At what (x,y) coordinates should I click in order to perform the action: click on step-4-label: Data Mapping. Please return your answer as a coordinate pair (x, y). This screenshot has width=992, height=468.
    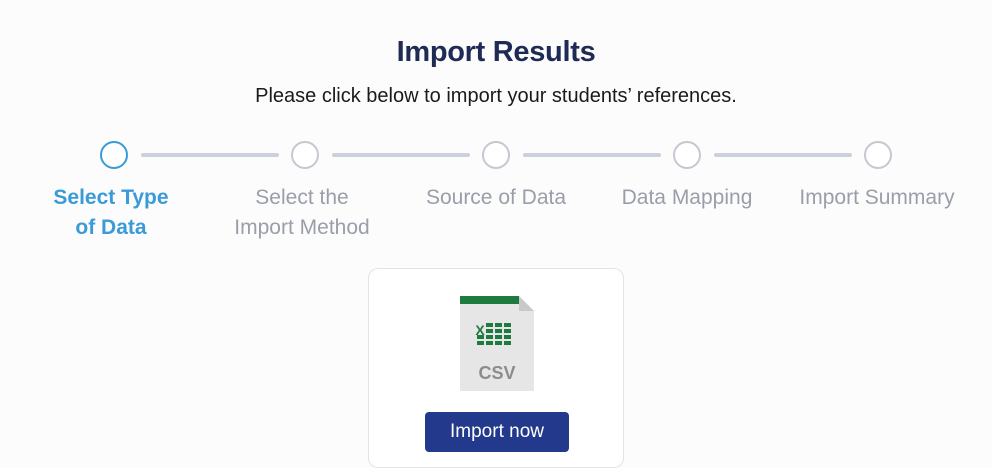
    Looking at the image, I should click on (687, 198).